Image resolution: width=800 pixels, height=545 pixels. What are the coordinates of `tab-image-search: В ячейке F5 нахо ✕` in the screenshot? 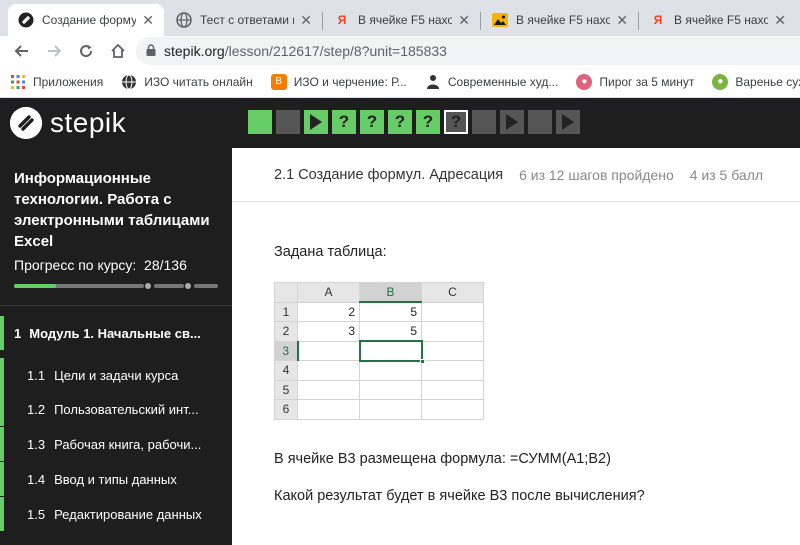 It's located at (560, 20).